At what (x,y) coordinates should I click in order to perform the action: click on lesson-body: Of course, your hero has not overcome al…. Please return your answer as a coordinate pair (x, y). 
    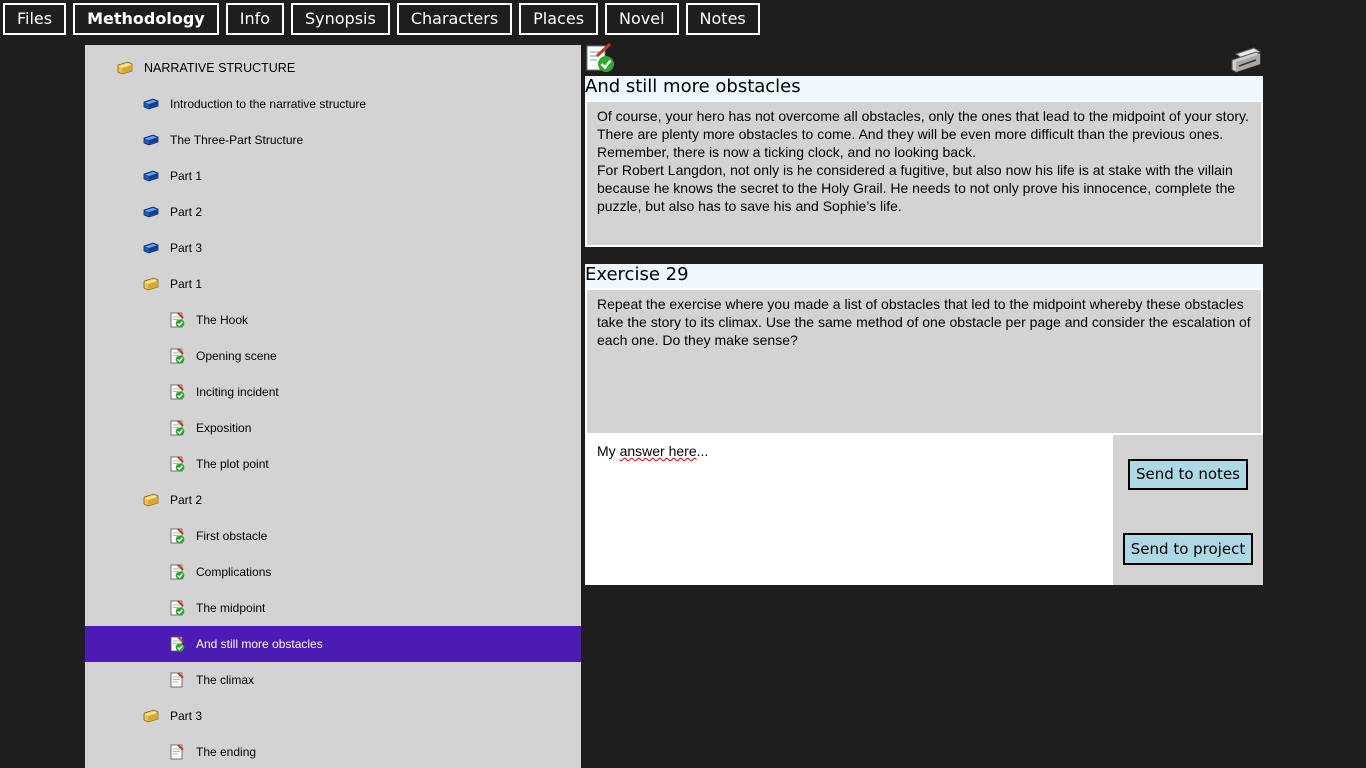
    Looking at the image, I should click on (924, 173).